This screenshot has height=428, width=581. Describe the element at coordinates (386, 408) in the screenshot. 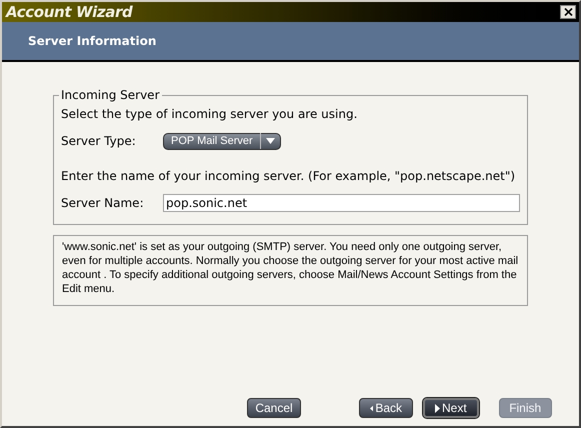

I see `wizard-button: Back` at that location.